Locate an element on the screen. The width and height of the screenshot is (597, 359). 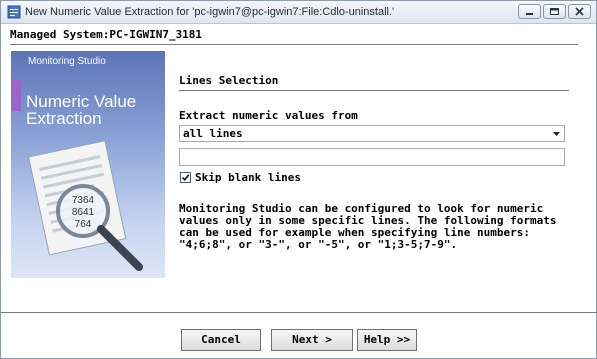
header-separator is located at coordinates (294, 45).